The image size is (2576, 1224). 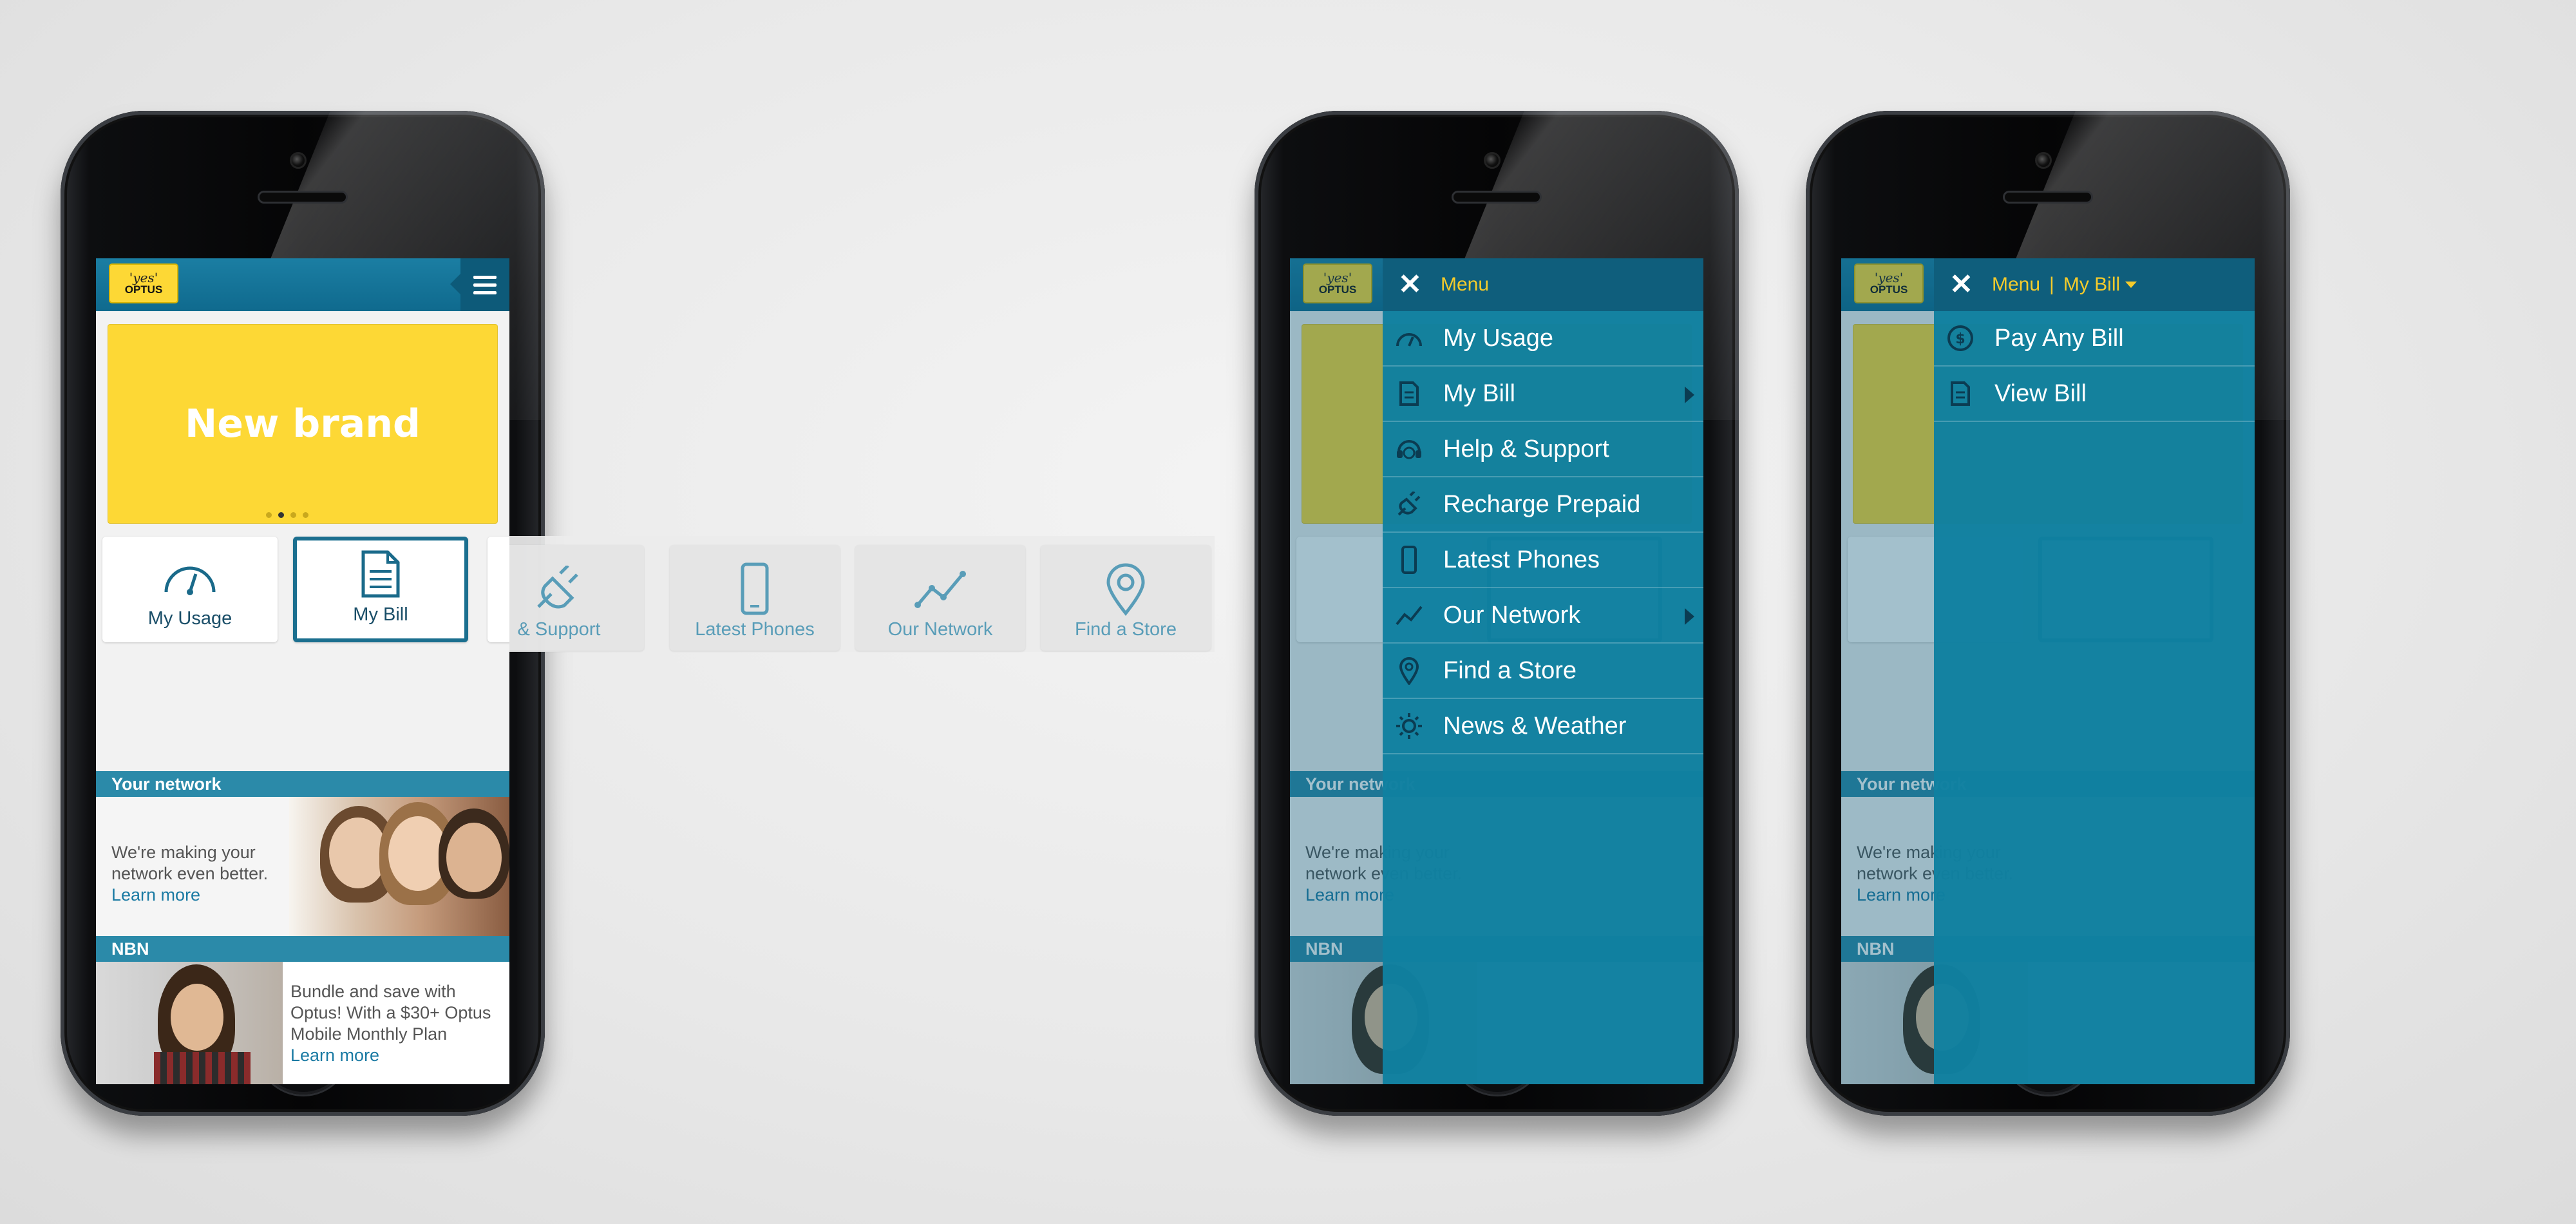 What do you see at coordinates (302, 949) in the screenshot?
I see `section-heading-nbn: NBN` at bounding box center [302, 949].